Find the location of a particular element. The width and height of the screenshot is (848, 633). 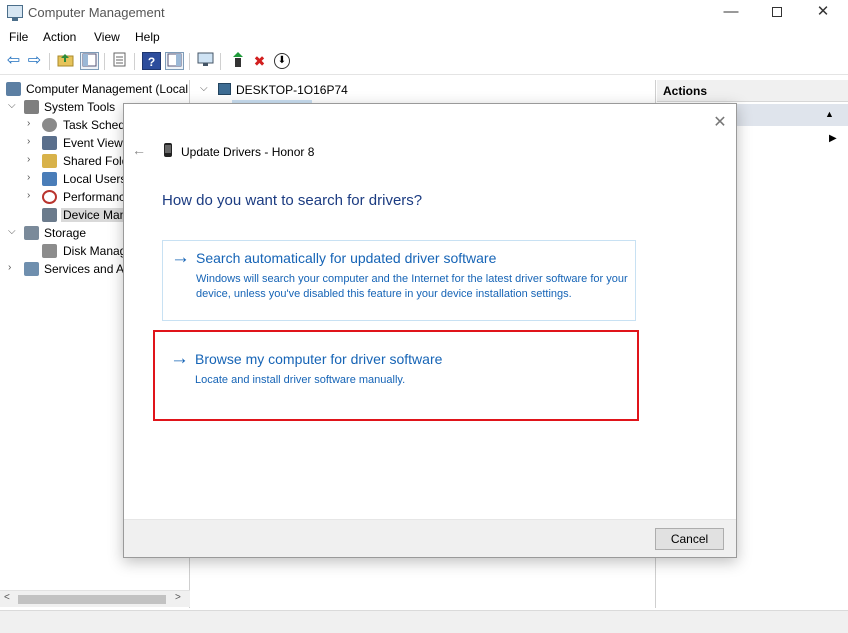

tree-item-label: Storage is located at coordinates (65, 233).